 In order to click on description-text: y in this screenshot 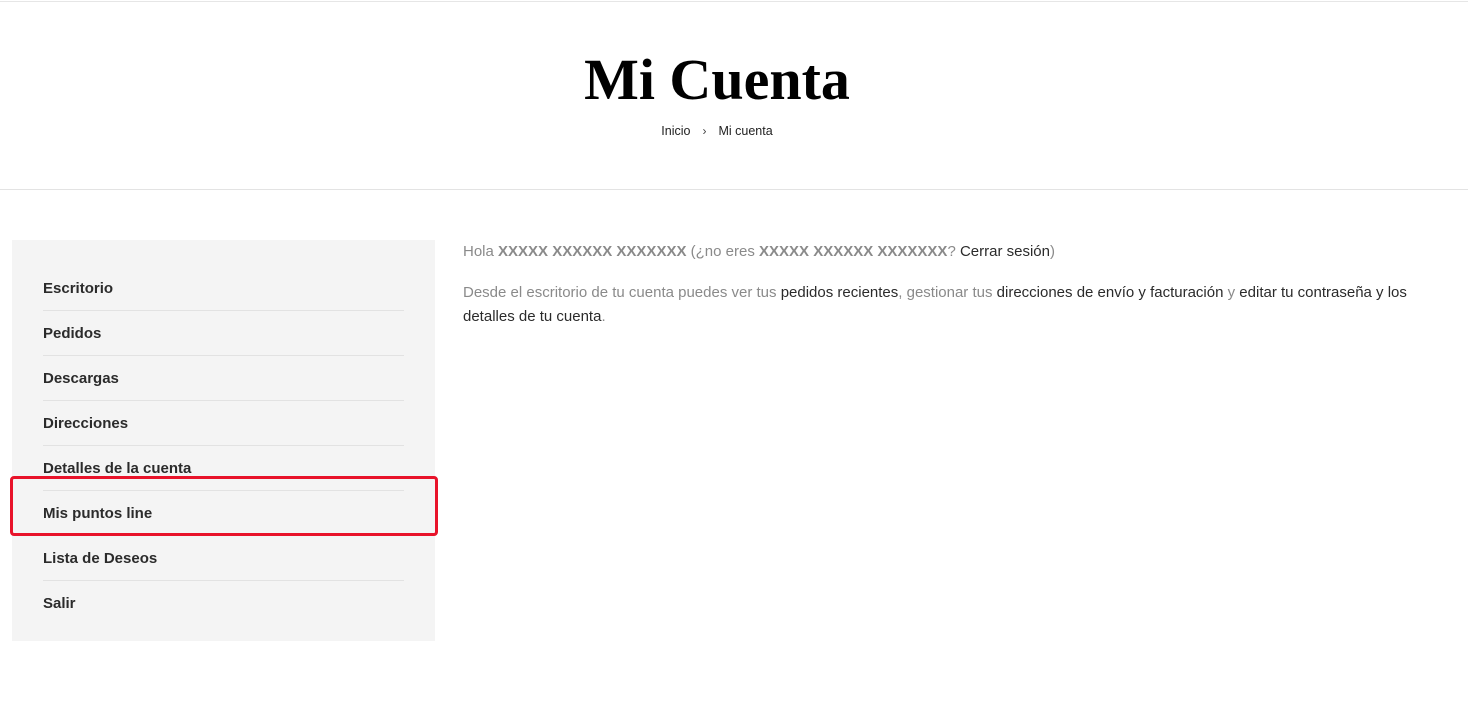, I will do `click(1231, 292)`.